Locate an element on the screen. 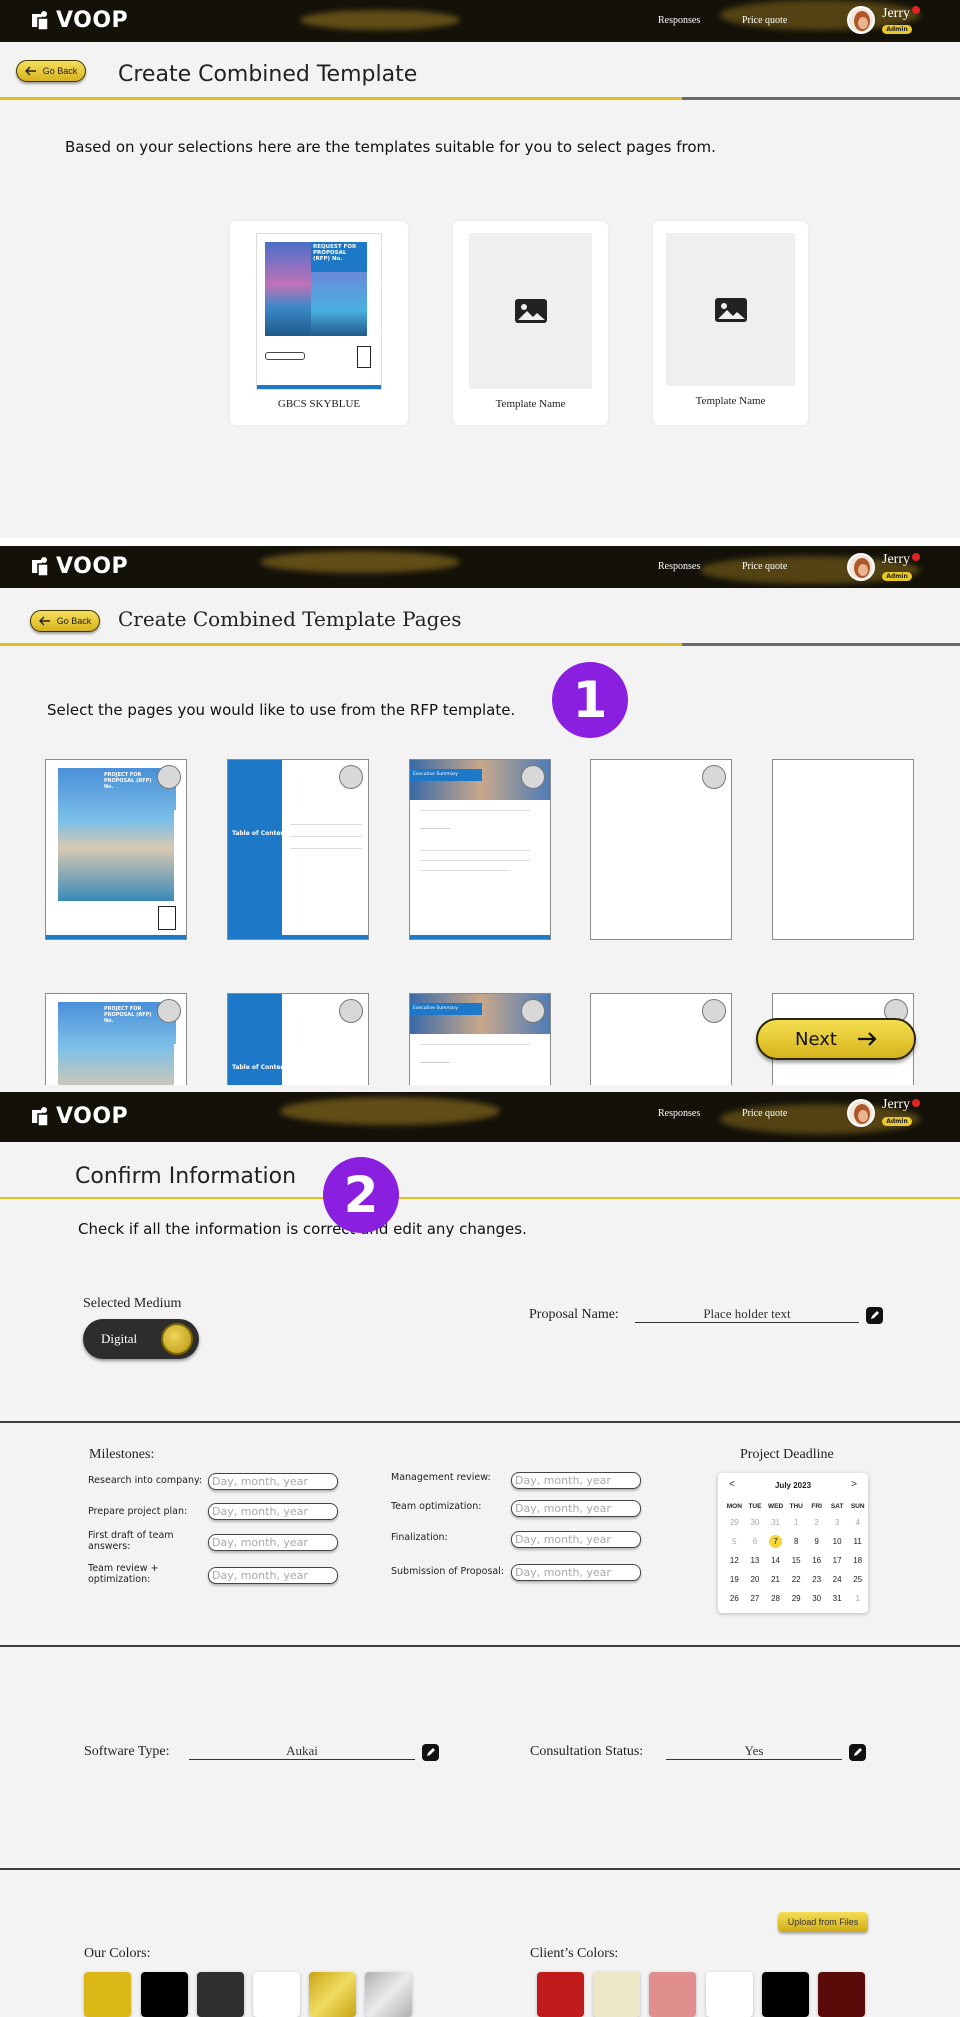 This screenshot has height=2017, width=960. calendar-day: 19 is located at coordinates (734, 1579).